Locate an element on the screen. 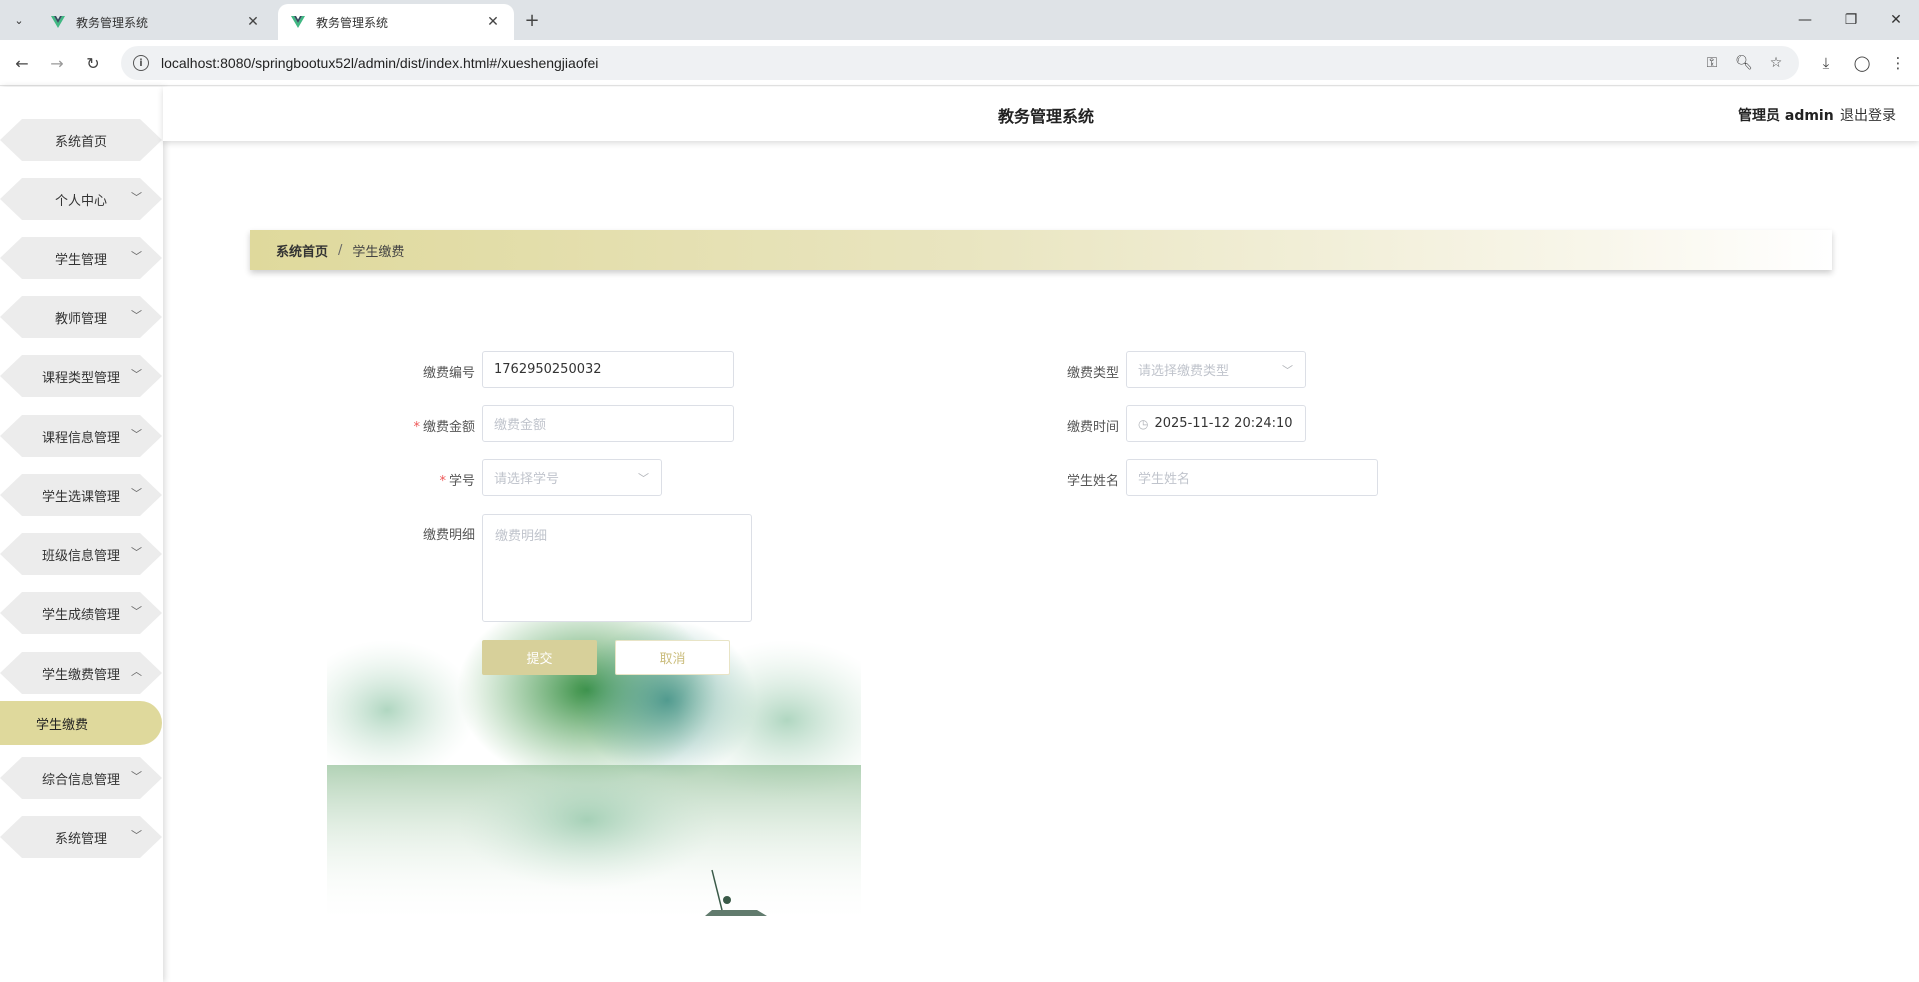 The height and width of the screenshot is (982, 1919). logout-link: 退出登录 is located at coordinates (1868, 115).